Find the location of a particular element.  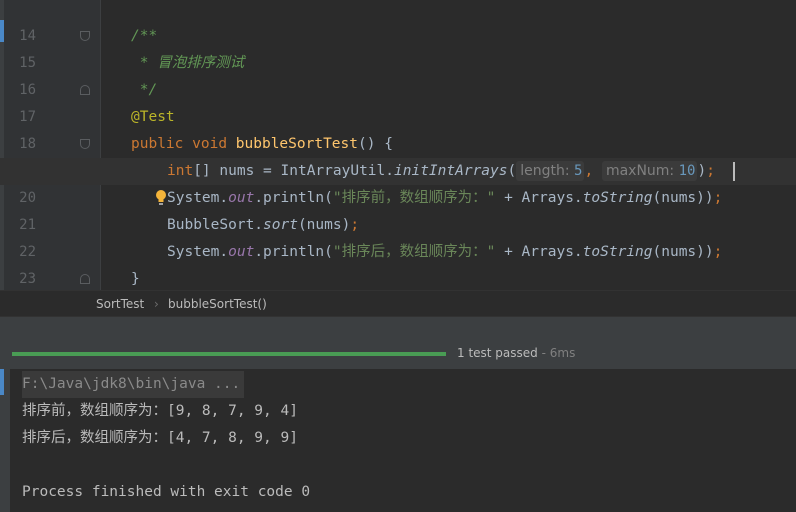

closing-brace: } is located at coordinates (135, 279).